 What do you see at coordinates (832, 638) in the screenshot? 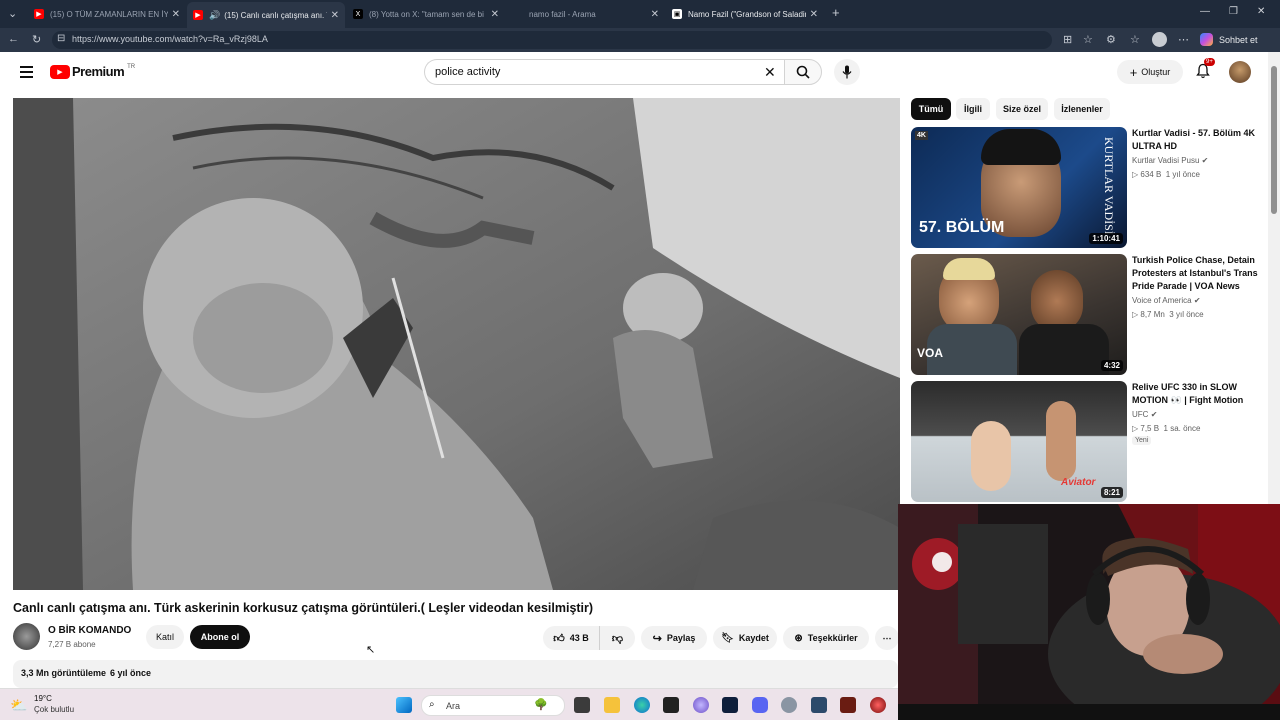
I see `thanks-label: Teşekkürler` at bounding box center [832, 638].